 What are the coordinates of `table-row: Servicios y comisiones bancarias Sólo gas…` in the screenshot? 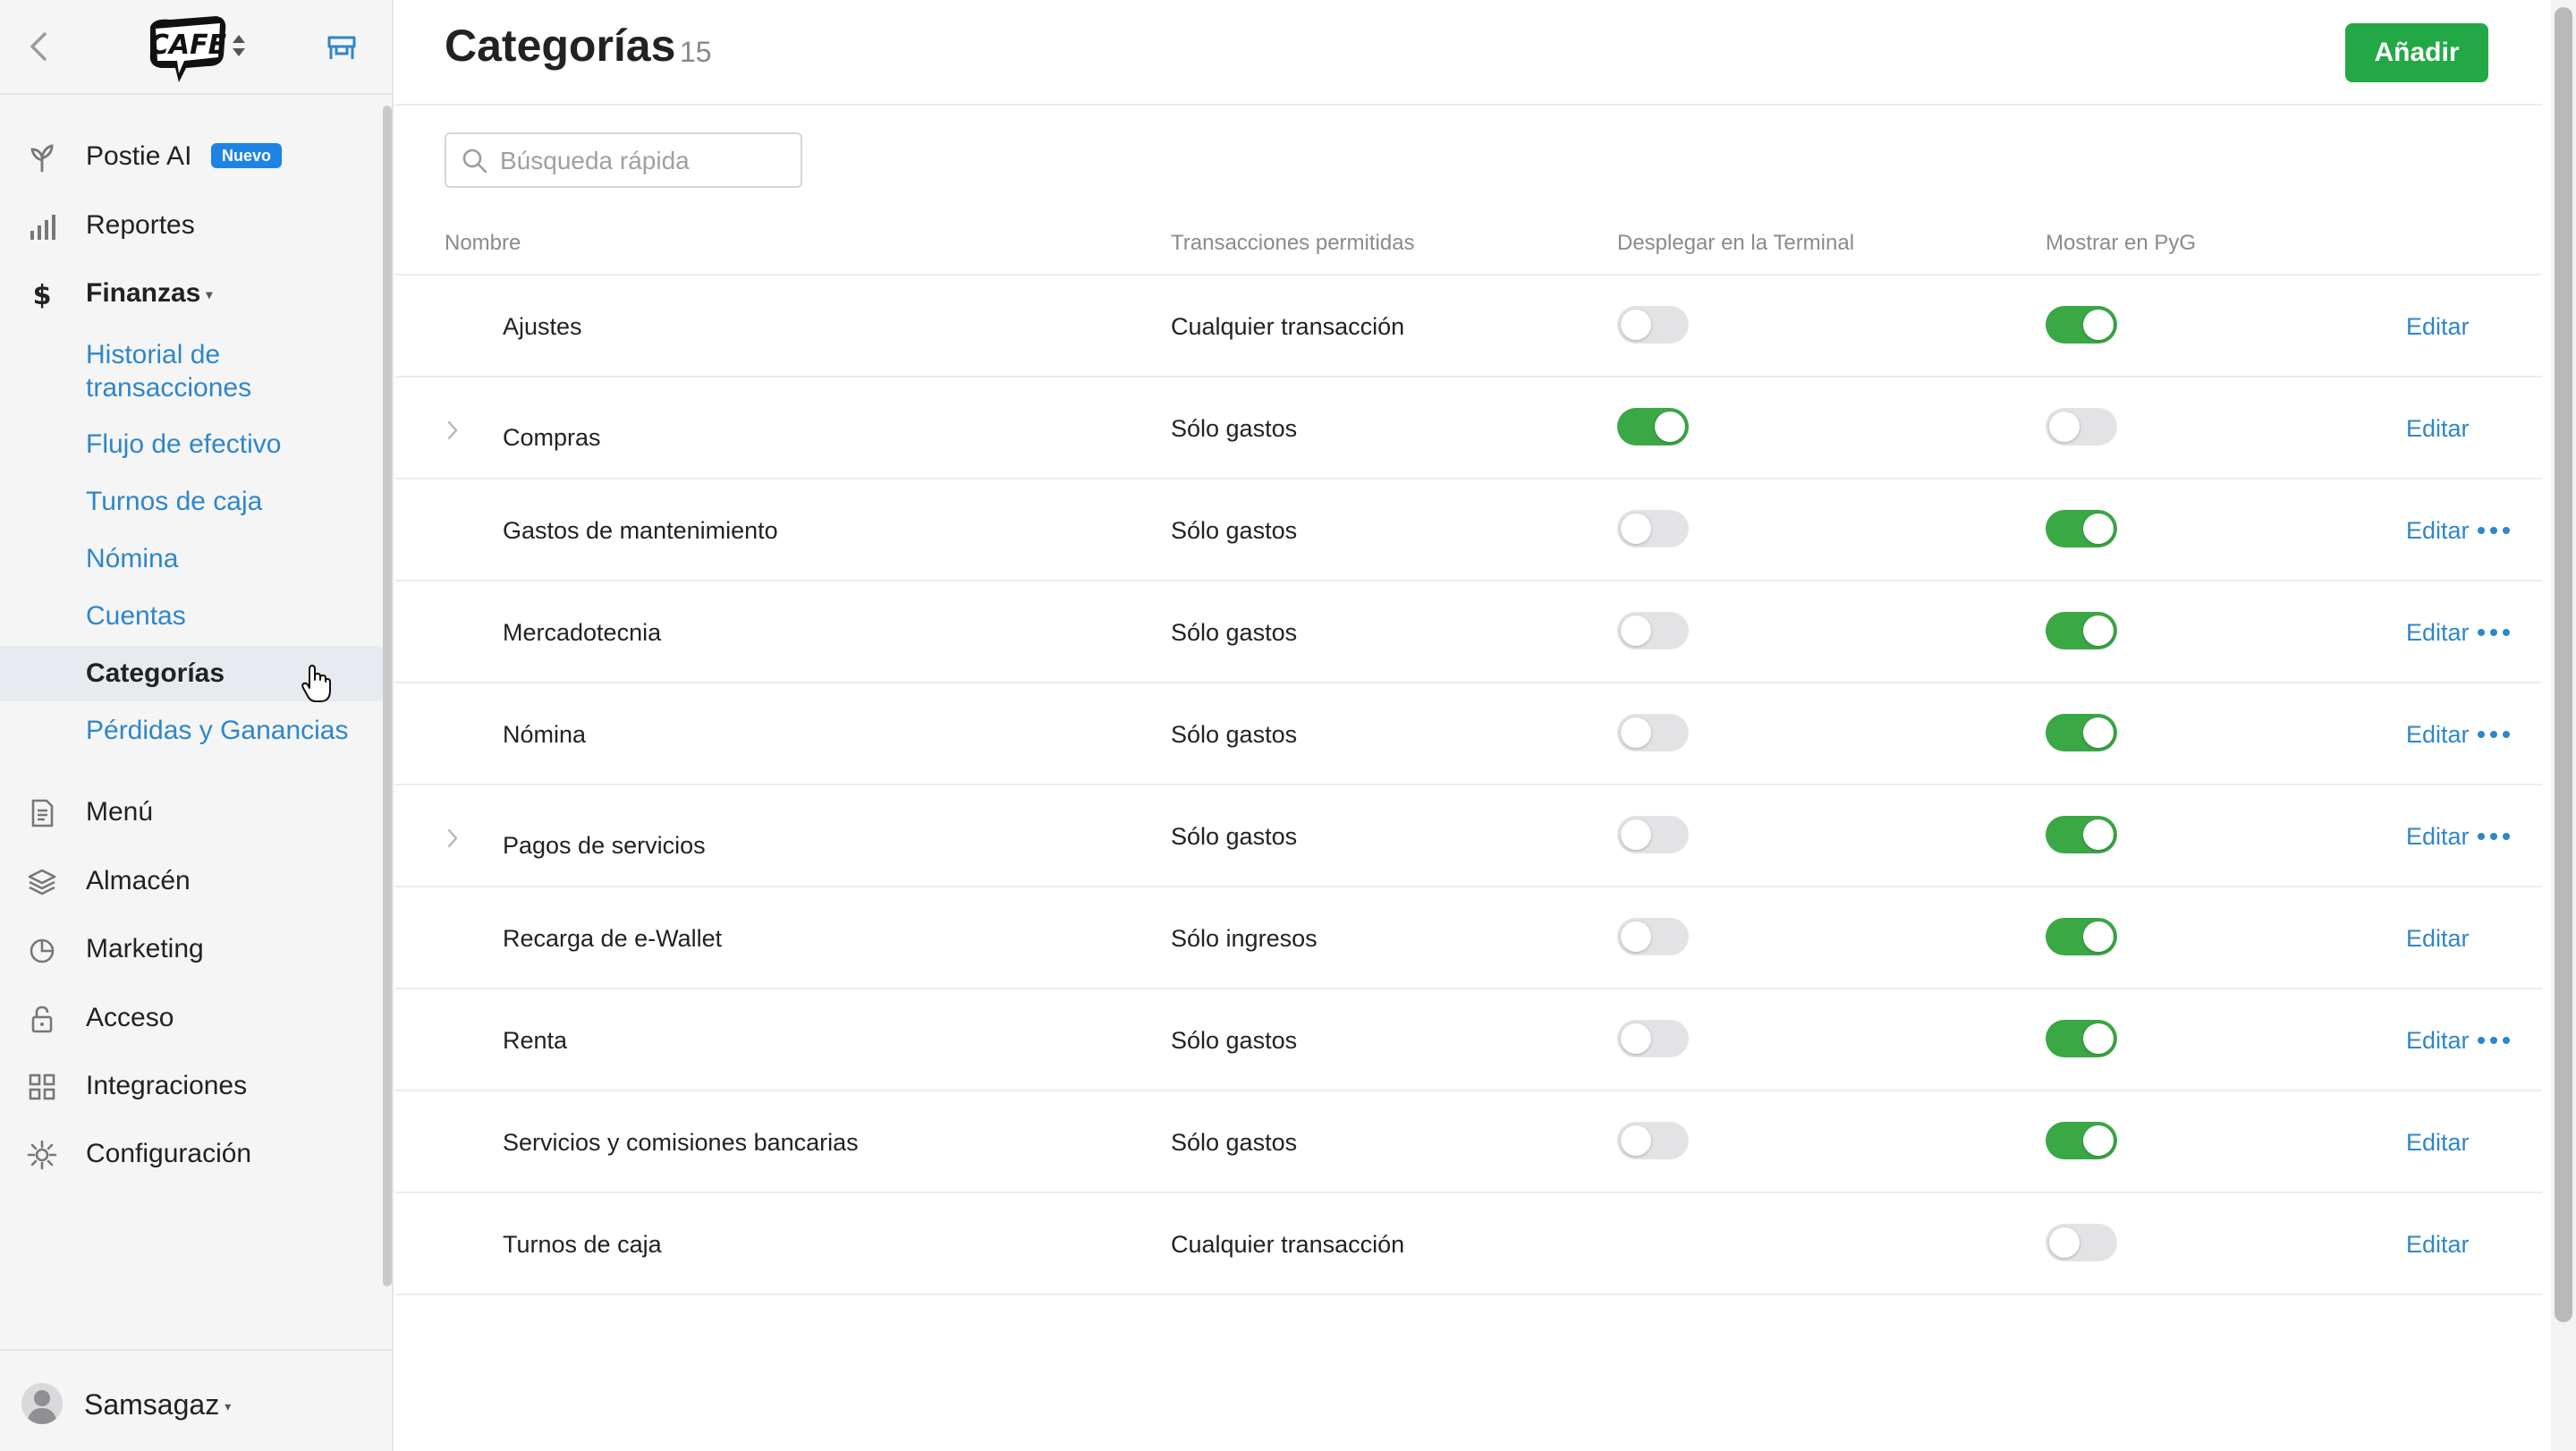 It's located at (1468, 1142).